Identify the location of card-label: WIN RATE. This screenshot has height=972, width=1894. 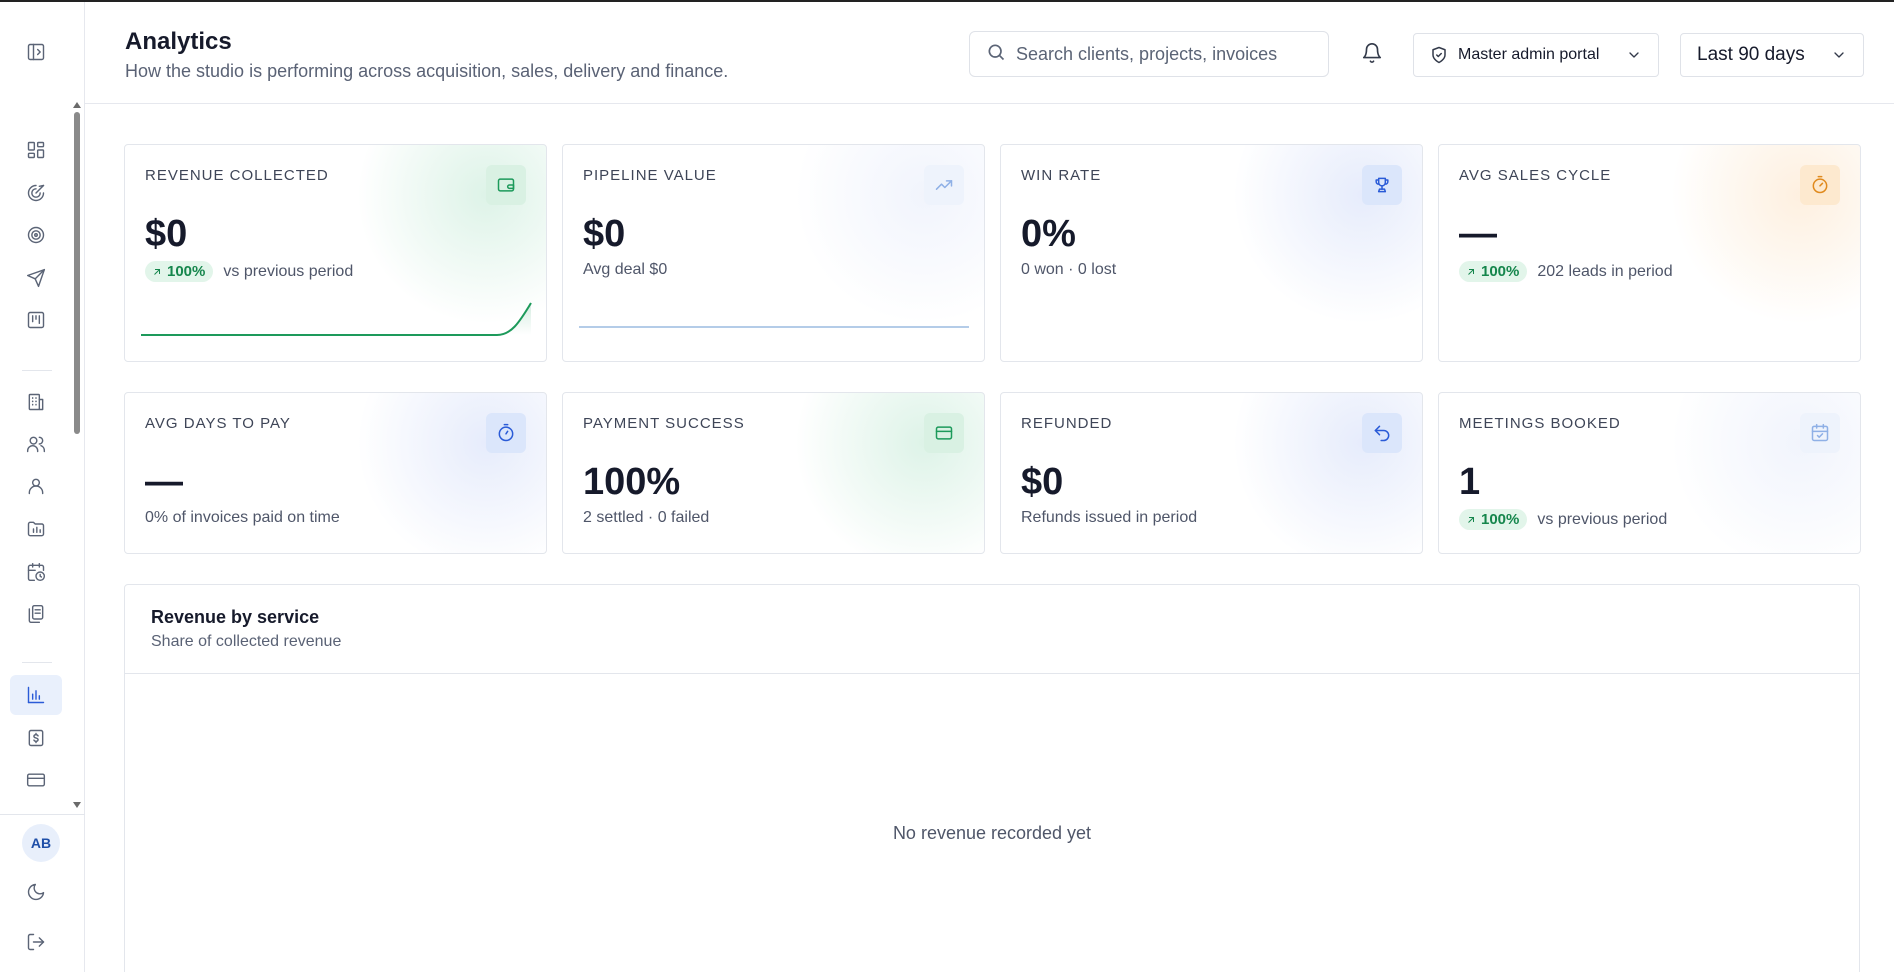
(1061, 175).